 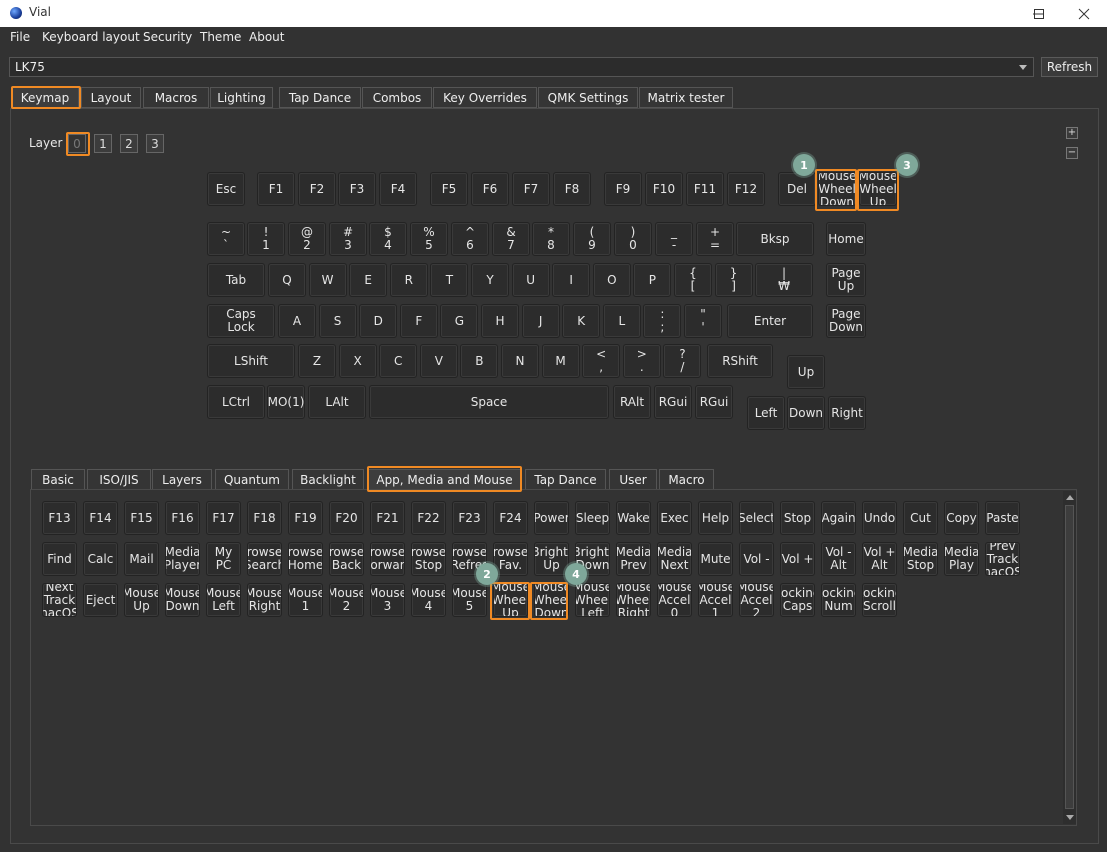 What do you see at coordinates (592, 518) in the screenshot?
I see `palette-key-sleep: Sleep` at bounding box center [592, 518].